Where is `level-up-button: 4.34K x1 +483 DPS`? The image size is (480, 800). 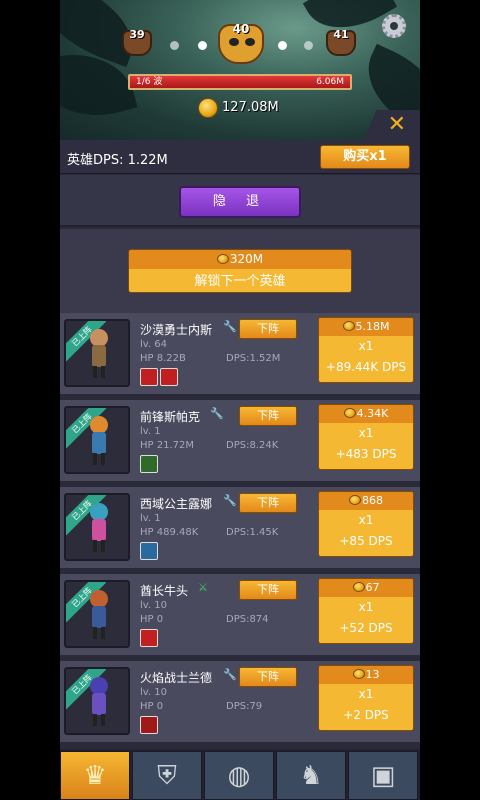 level-up-button: 4.34K x1 +483 DPS is located at coordinates (366, 437).